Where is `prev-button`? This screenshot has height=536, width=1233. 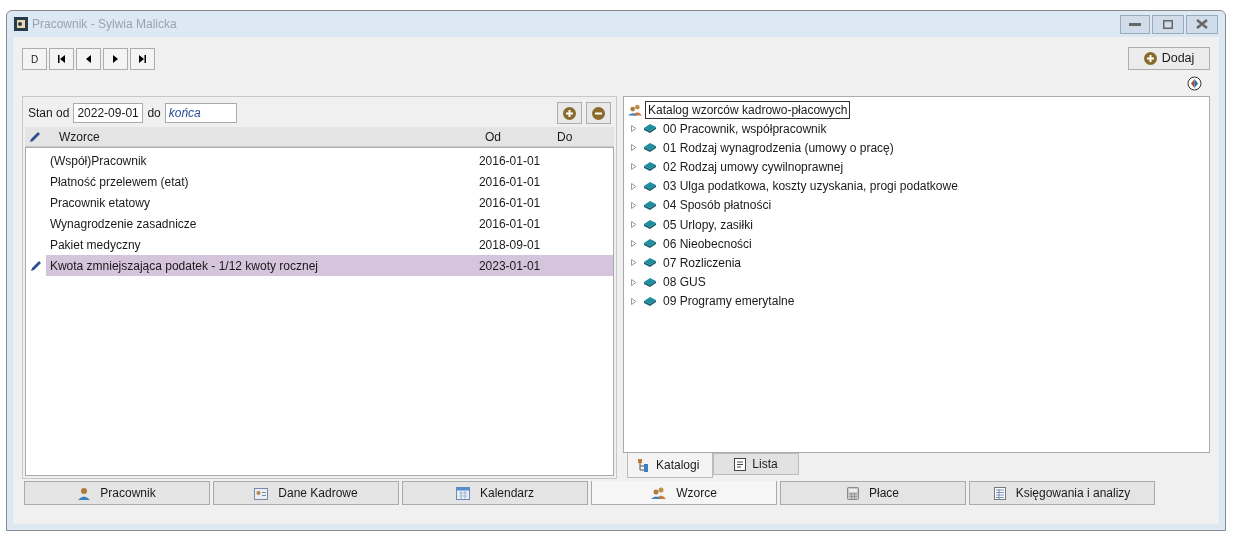 prev-button is located at coordinates (88, 59).